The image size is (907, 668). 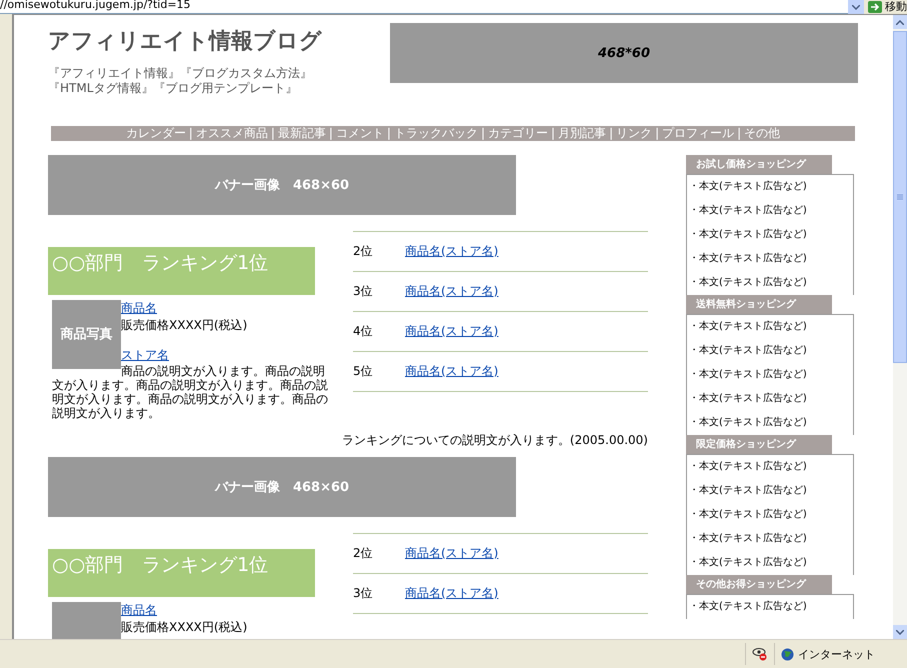 What do you see at coordinates (185, 42) in the screenshot?
I see `blog-title: アフィリエイト情報ブログ` at bounding box center [185, 42].